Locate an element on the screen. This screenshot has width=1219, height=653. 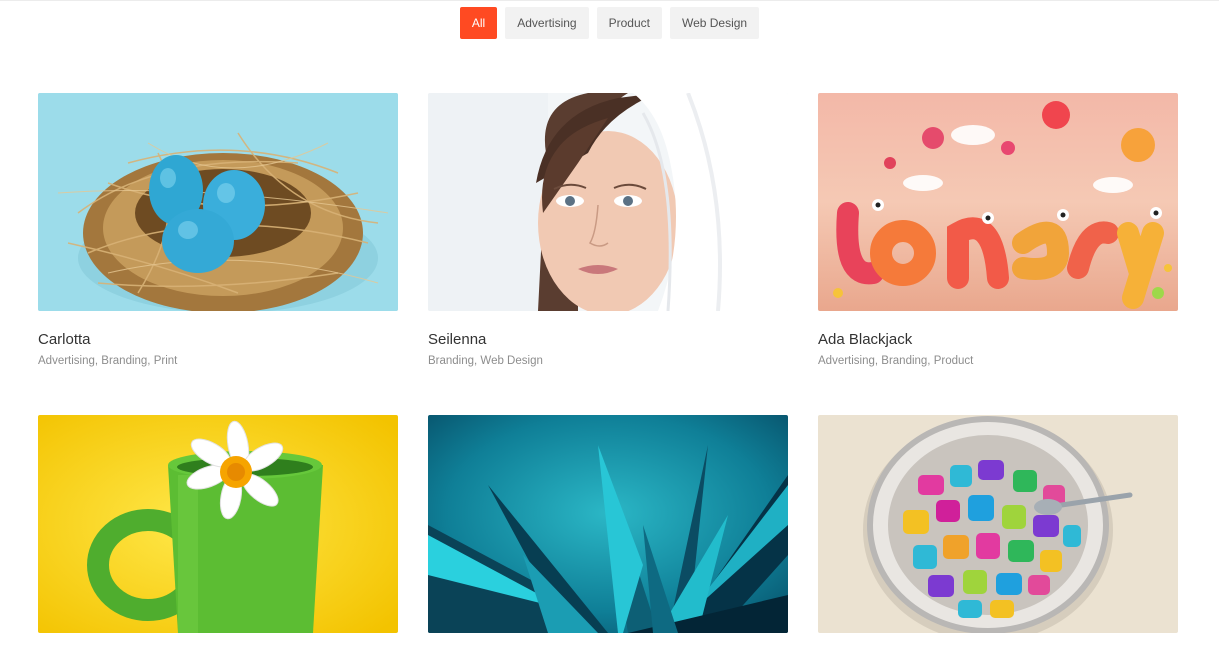
portfolio-thumbnail-jar is located at coordinates (998, 524).